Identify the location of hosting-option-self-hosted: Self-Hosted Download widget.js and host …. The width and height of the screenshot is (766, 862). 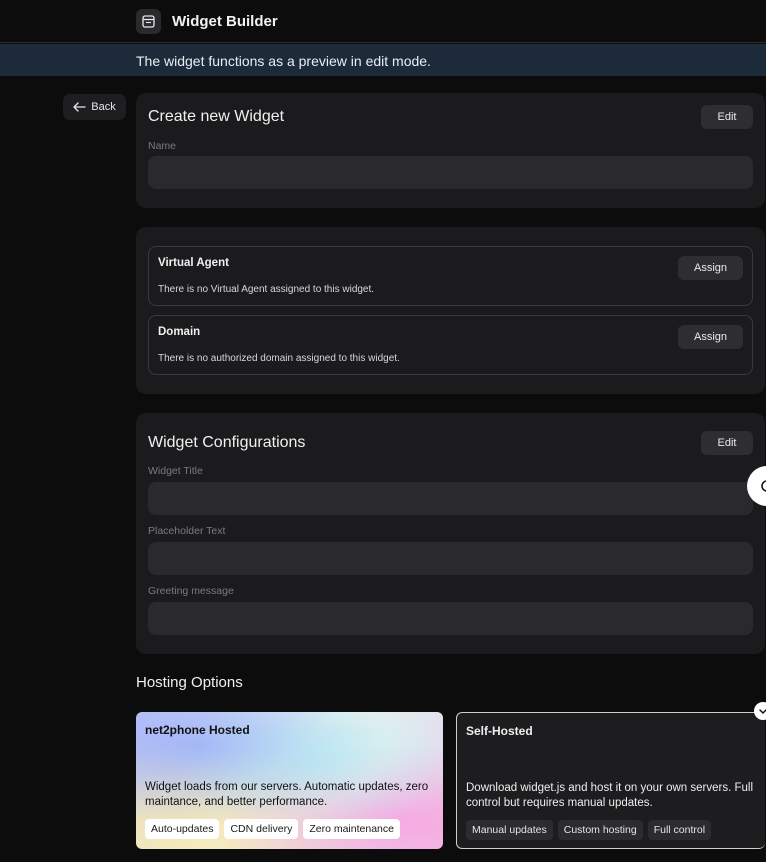
(610, 780).